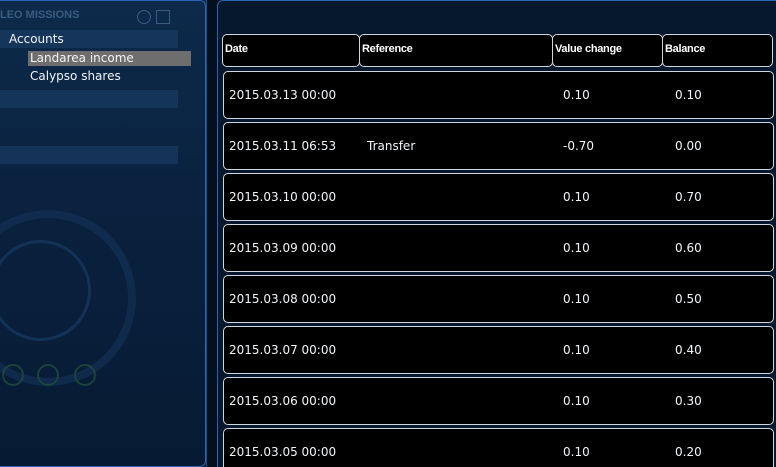 This screenshot has width=776, height=467. Describe the element at coordinates (688, 452) in the screenshot. I see `balance-cell: 0.20` at that location.